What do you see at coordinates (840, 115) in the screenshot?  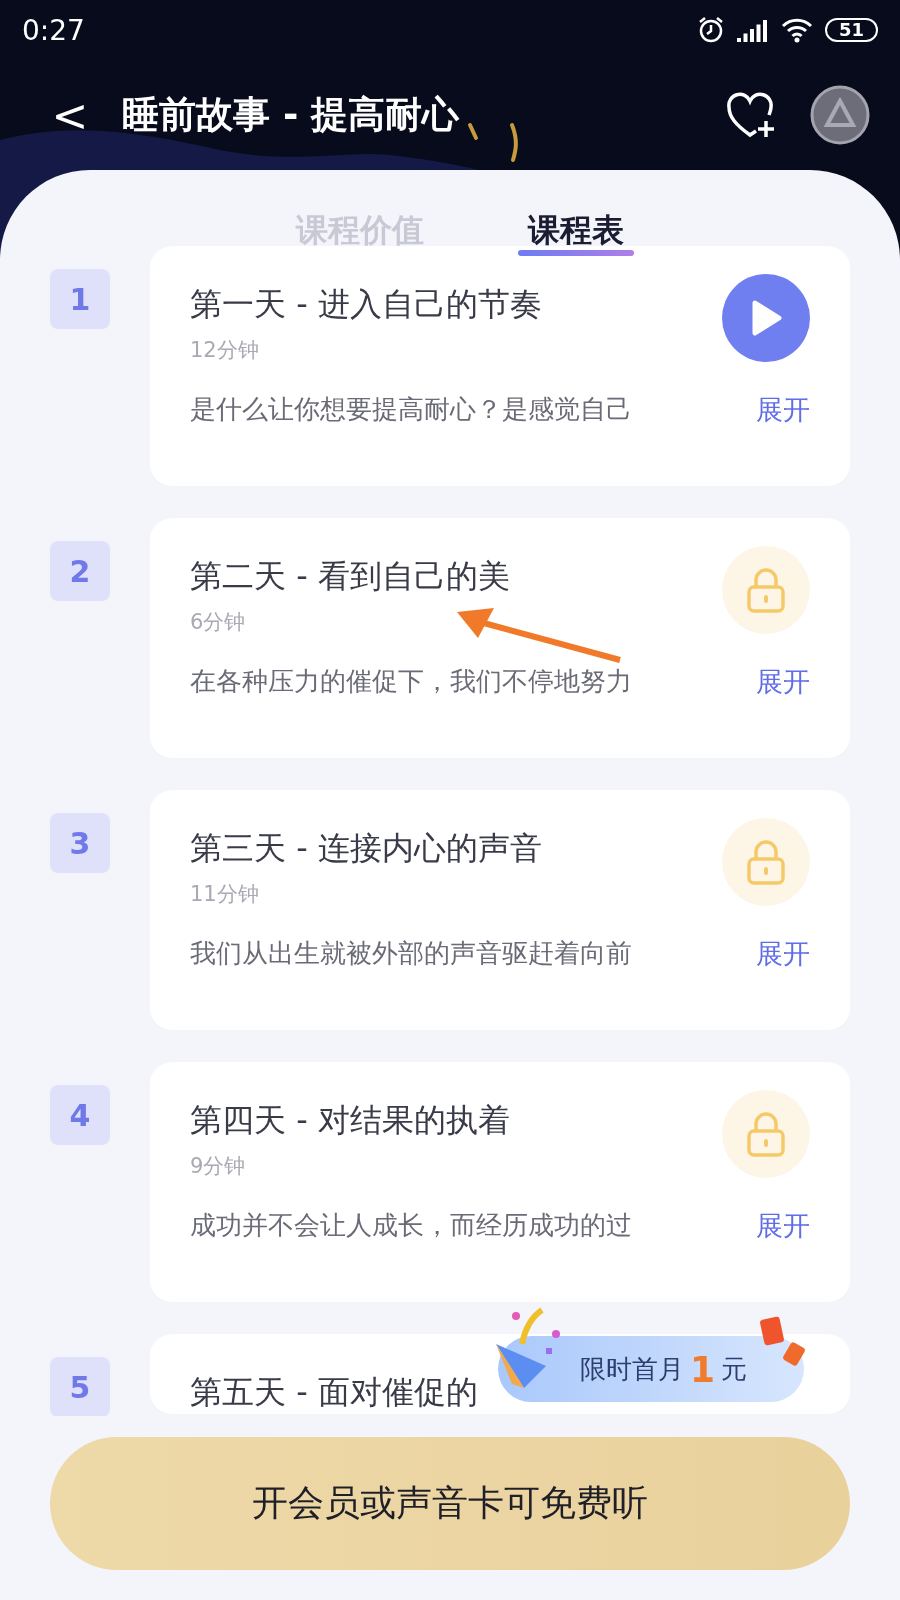 I see `avatar-icon` at bounding box center [840, 115].